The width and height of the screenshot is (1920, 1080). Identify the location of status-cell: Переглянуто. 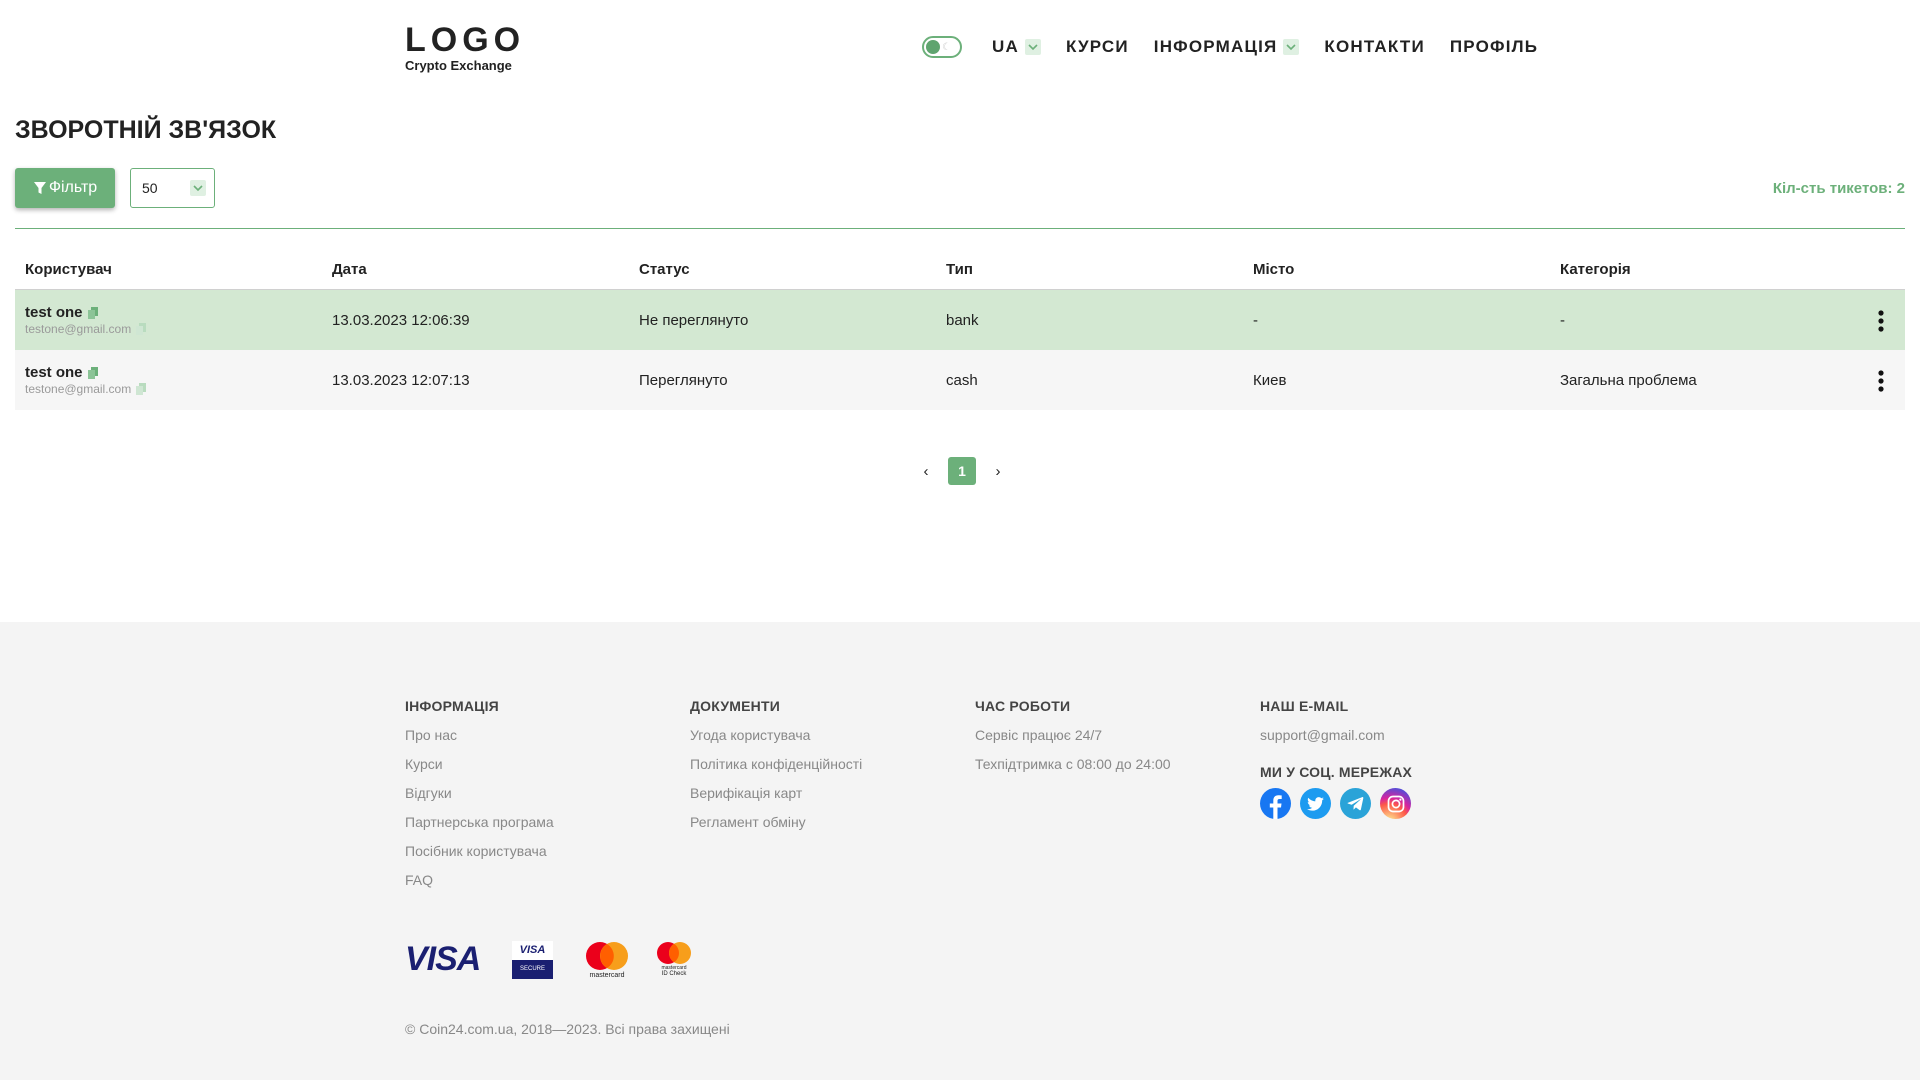
(683, 380).